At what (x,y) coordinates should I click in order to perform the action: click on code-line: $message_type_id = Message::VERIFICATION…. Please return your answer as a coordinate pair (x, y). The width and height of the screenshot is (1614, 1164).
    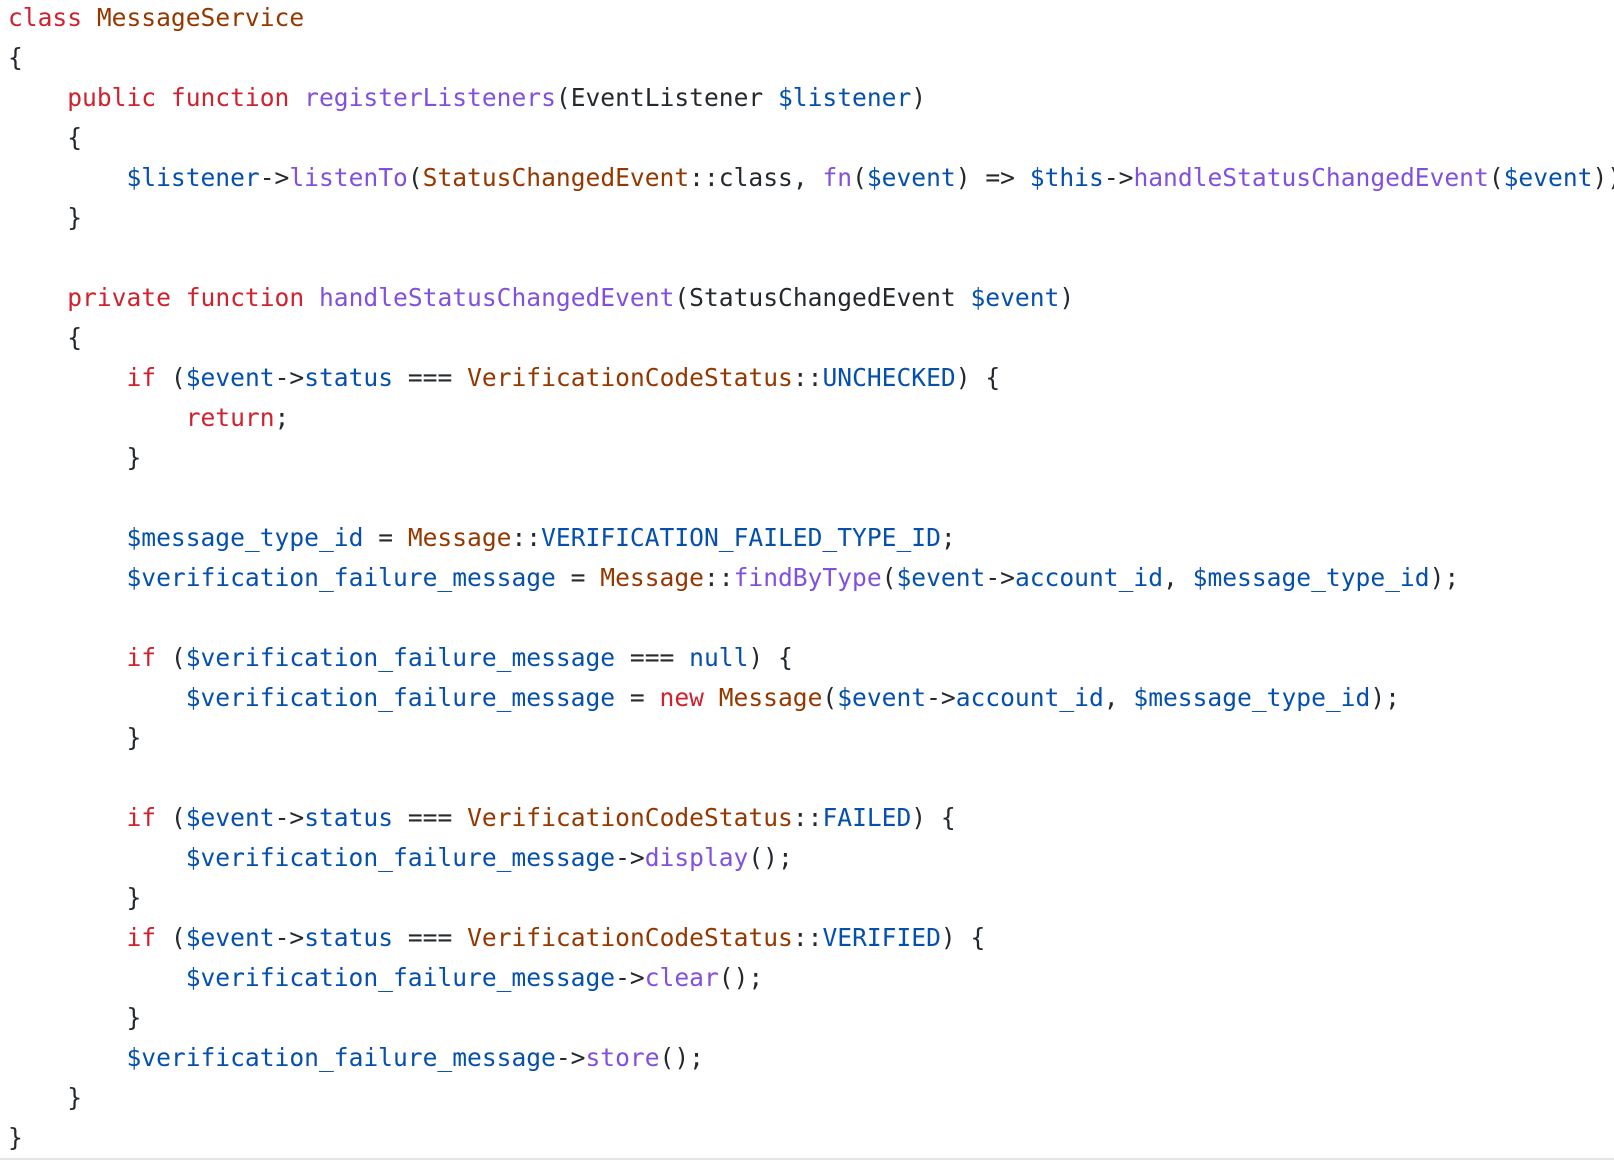
    Looking at the image, I should click on (808, 538).